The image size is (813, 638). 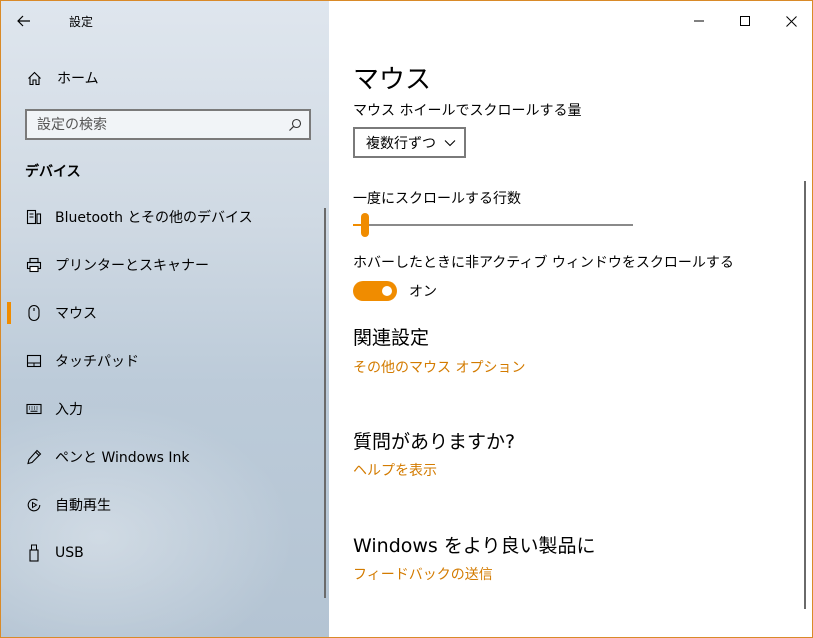 I want to click on nav-item-bluetooth: Bluetooth とその他のデバイス, so click(x=165, y=217).